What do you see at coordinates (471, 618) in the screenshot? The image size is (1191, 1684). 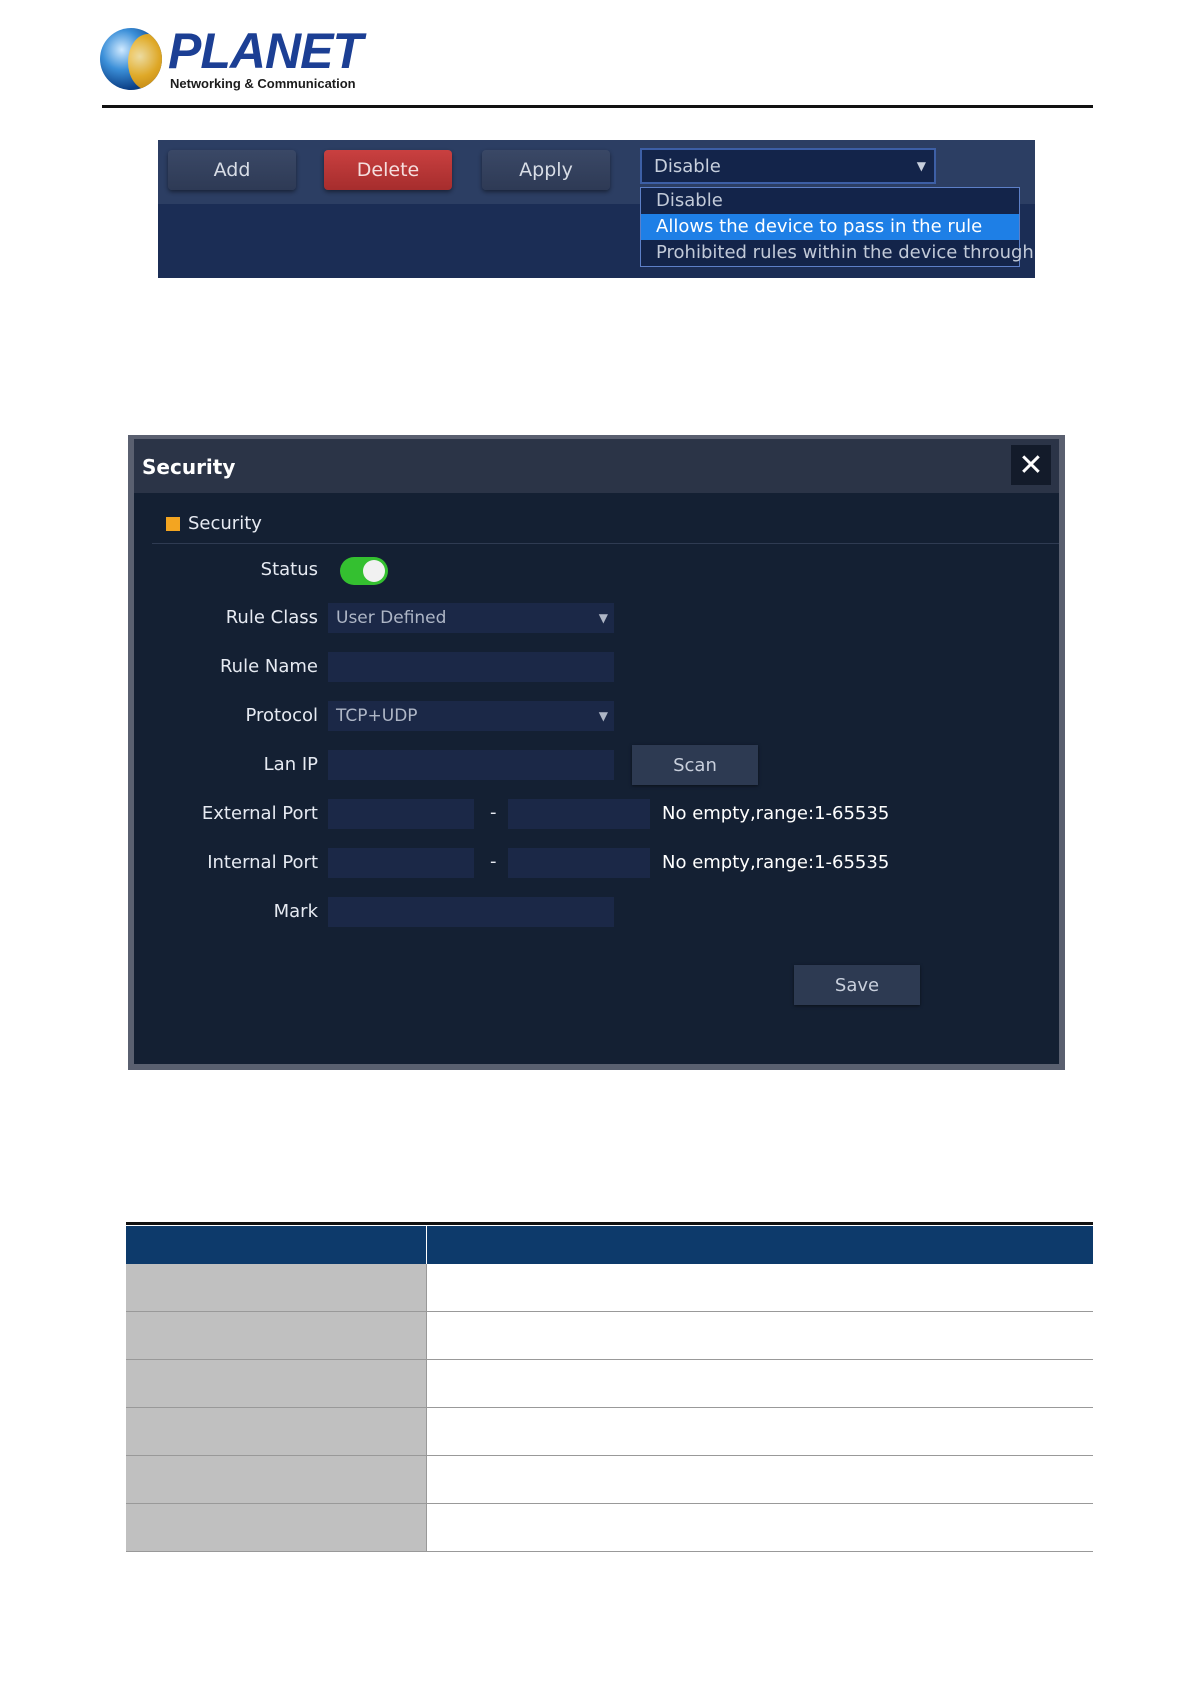 I see `rule-class-select: User Defined ▼` at bounding box center [471, 618].